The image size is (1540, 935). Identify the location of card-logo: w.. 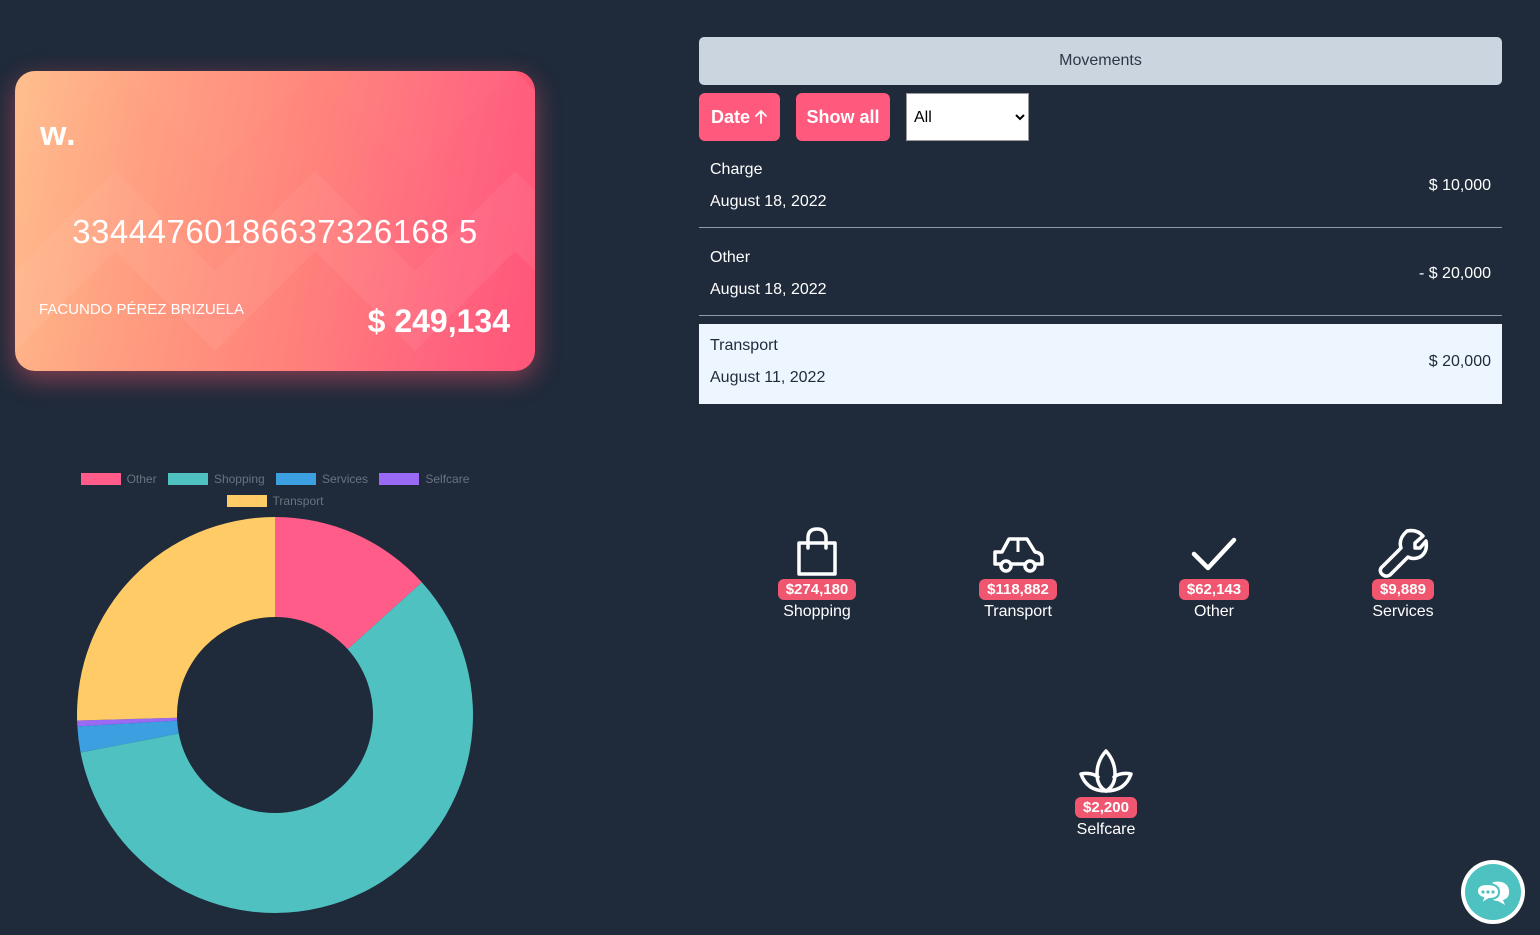
(58, 134).